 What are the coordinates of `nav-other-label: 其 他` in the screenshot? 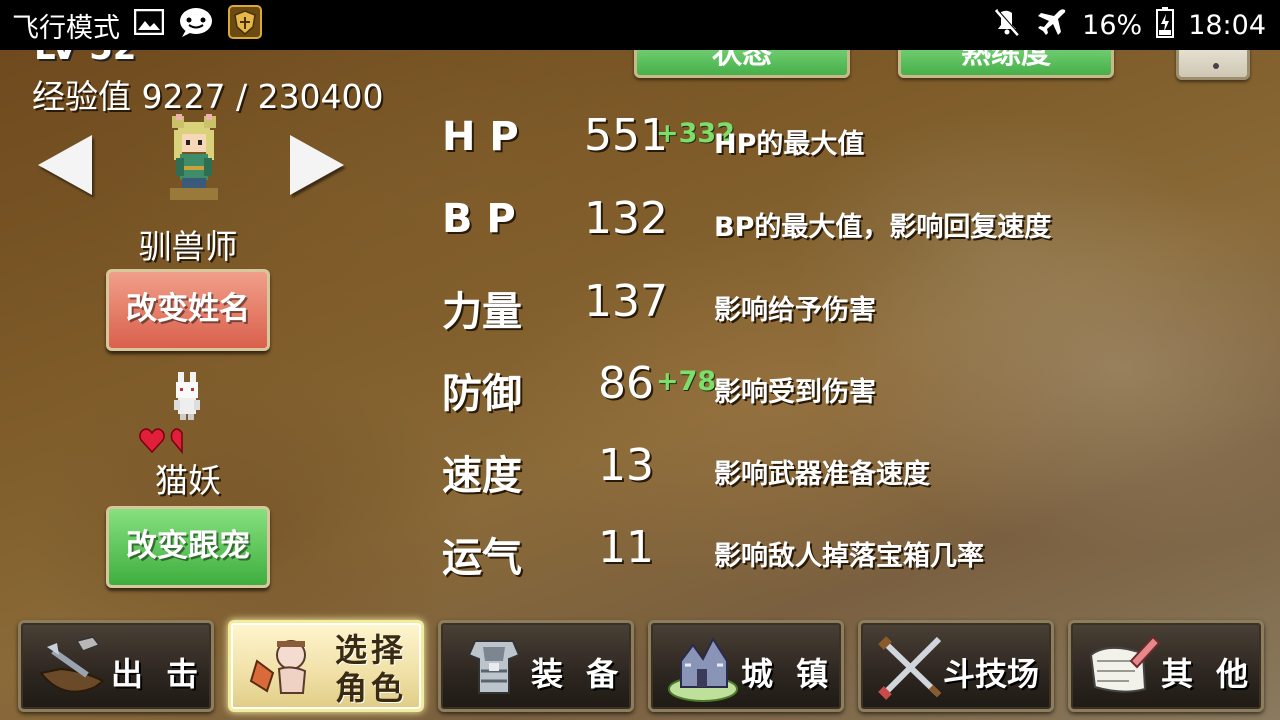 It's located at (1208, 674).